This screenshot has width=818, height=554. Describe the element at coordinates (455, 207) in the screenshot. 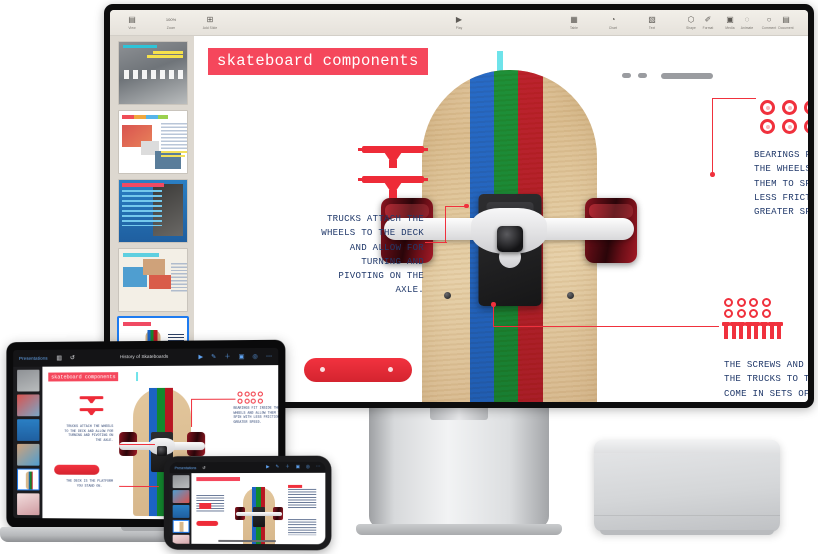

I see `leader-line-trucks` at that location.